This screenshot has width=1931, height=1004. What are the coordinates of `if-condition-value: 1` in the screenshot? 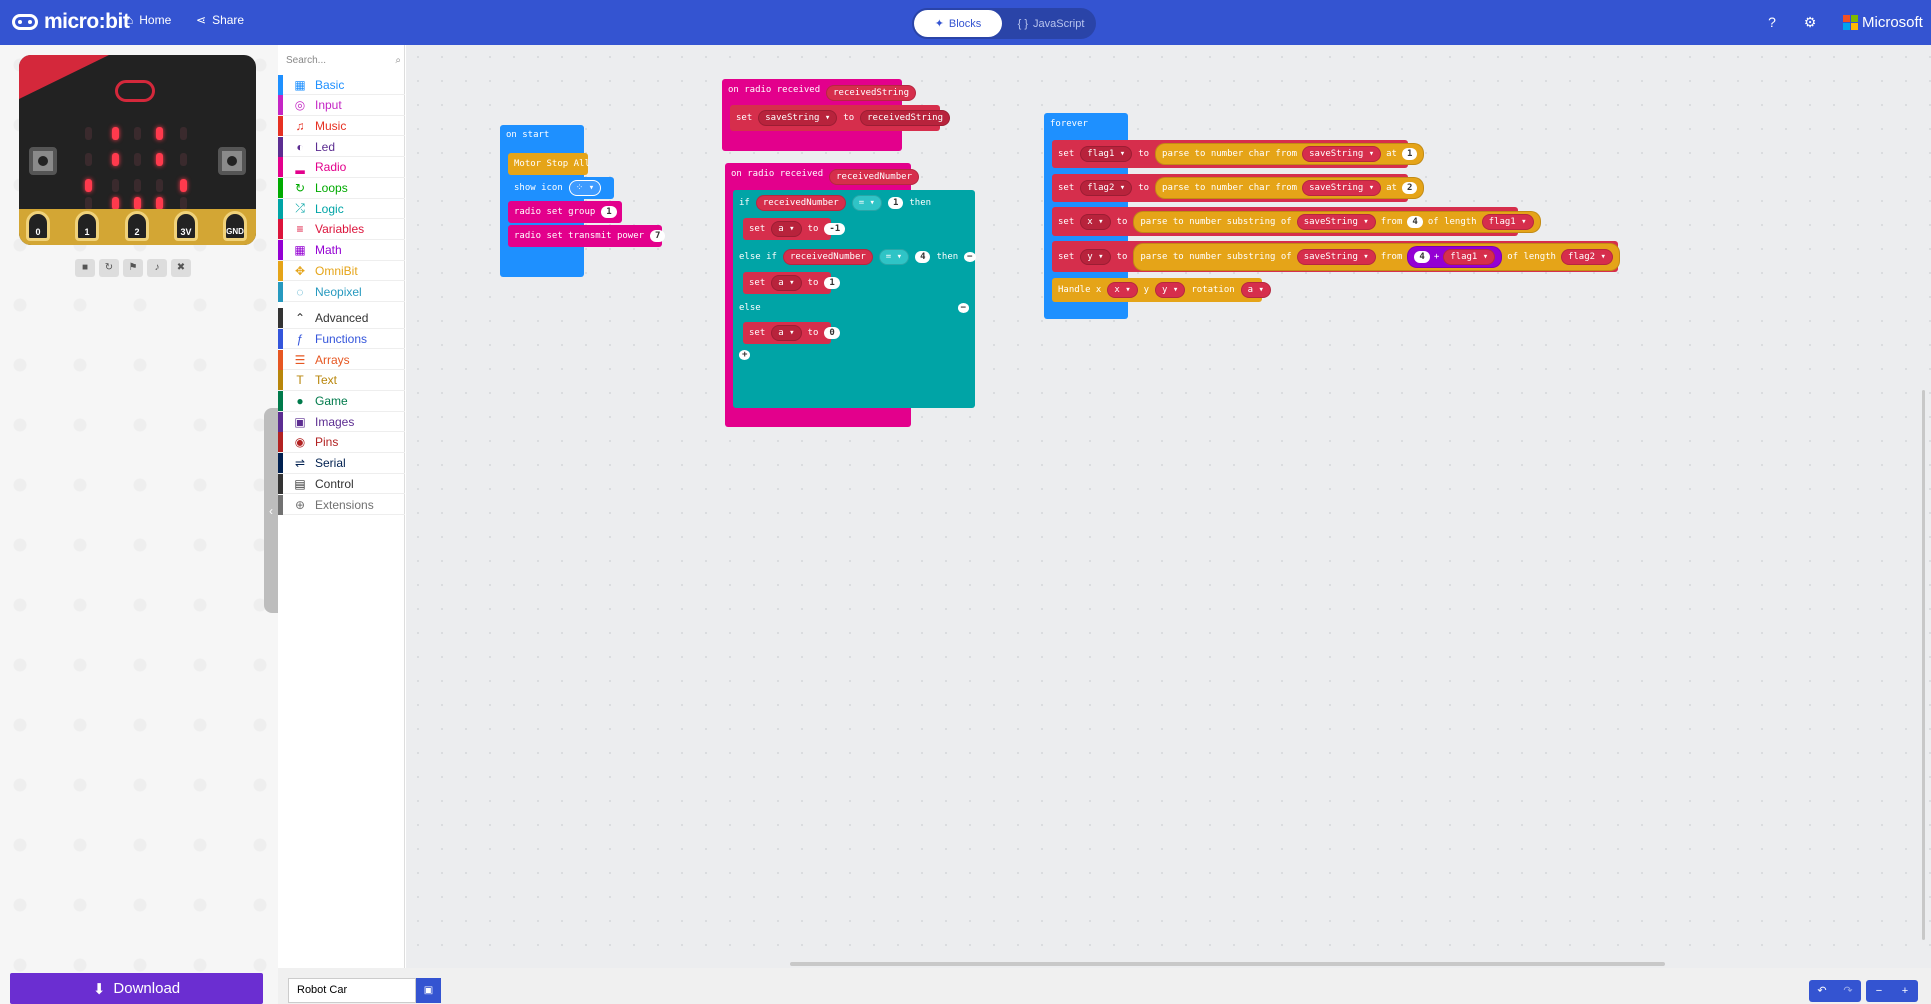 It's located at (895, 203).